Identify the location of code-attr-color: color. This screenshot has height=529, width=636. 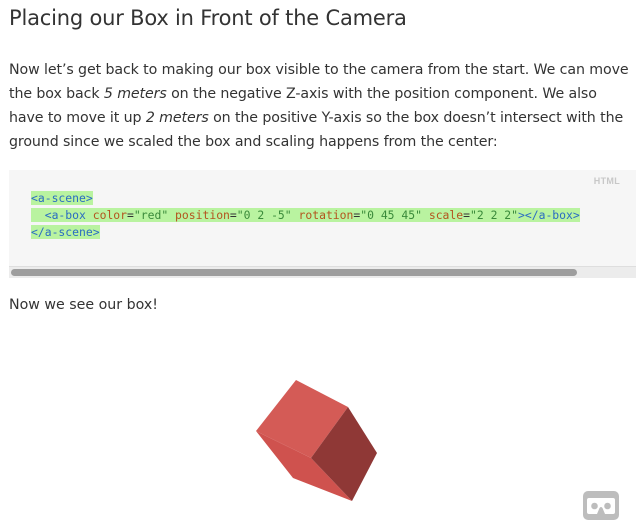
(110, 215).